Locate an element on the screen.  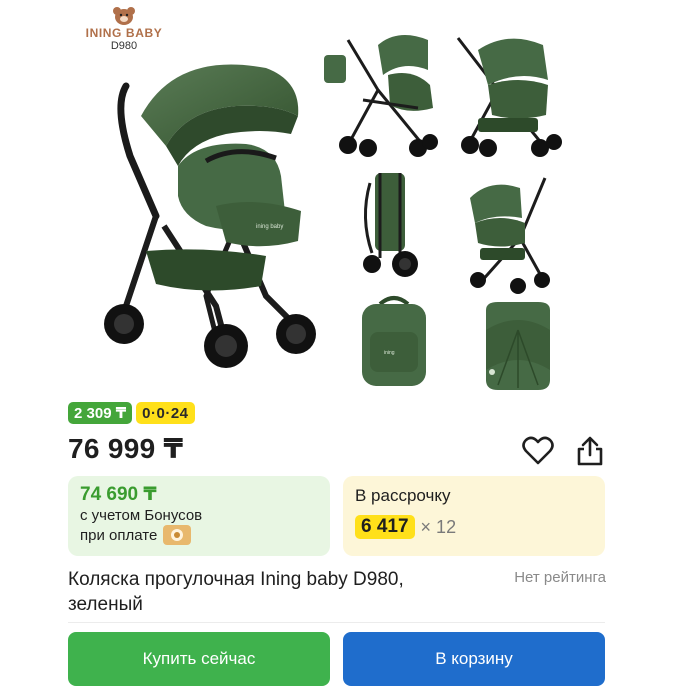
product-price: 76 999 ₸ is located at coordinates (126, 448).